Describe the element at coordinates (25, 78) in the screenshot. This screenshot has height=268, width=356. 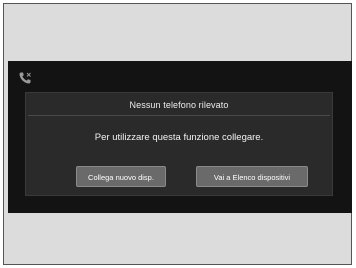
I see `phone-handset-icon` at that location.